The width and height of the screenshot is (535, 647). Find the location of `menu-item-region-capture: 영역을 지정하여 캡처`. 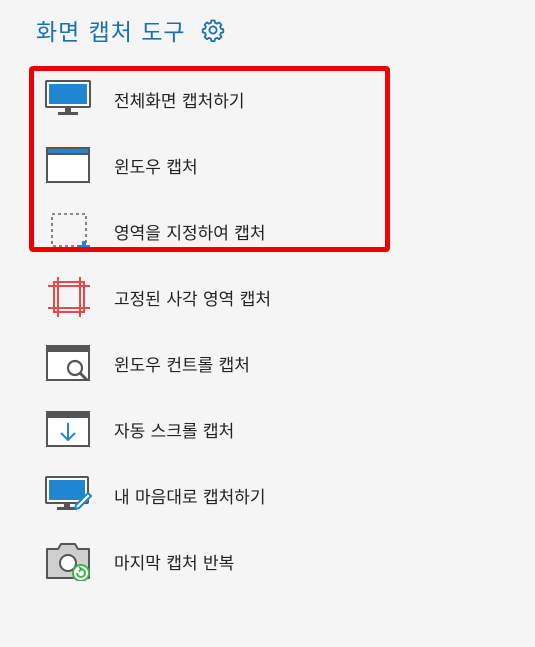

menu-item-region-capture: 영역을 지정하여 캡처 is located at coordinates (220, 231).